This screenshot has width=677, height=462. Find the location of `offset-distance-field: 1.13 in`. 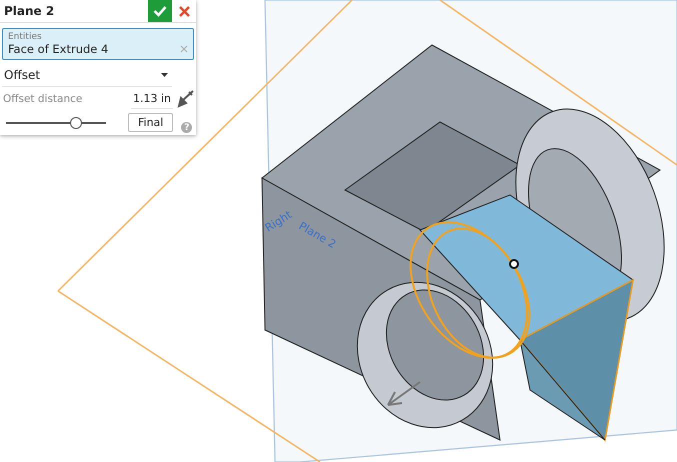

offset-distance-field: 1.13 in is located at coordinates (151, 99).